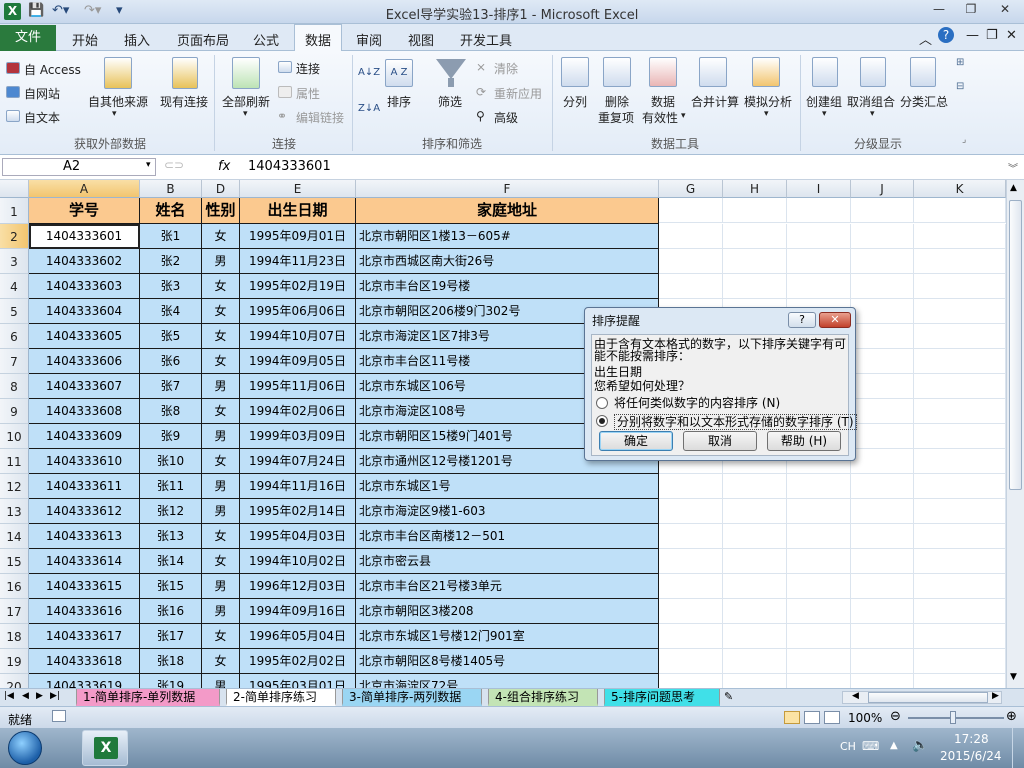 This screenshot has height=768, width=1024. What do you see at coordinates (882, 189) in the screenshot?
I see `column-header: J` at bounding box center [882, 189].